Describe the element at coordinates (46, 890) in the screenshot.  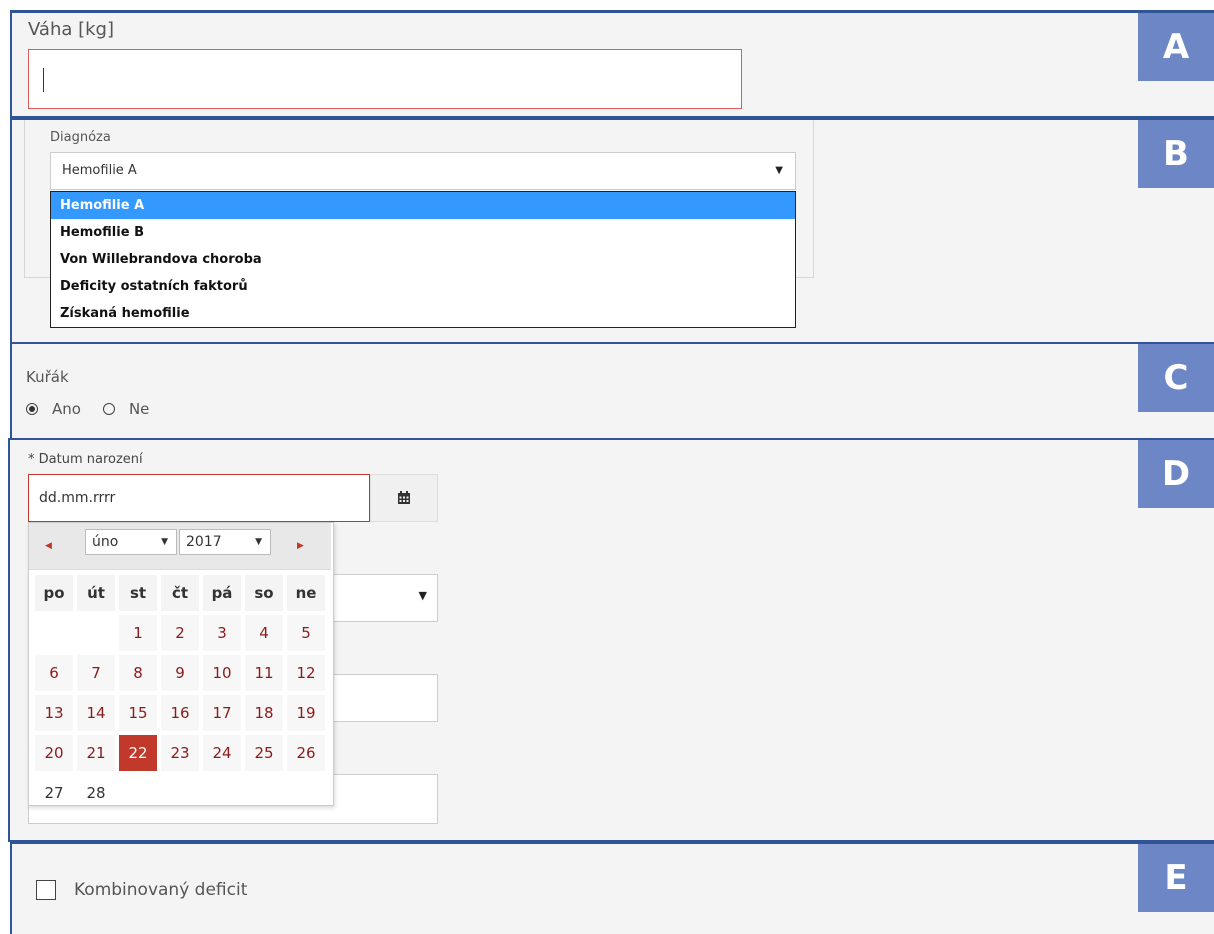
I see `combined-deficit-checkbox` at that location.